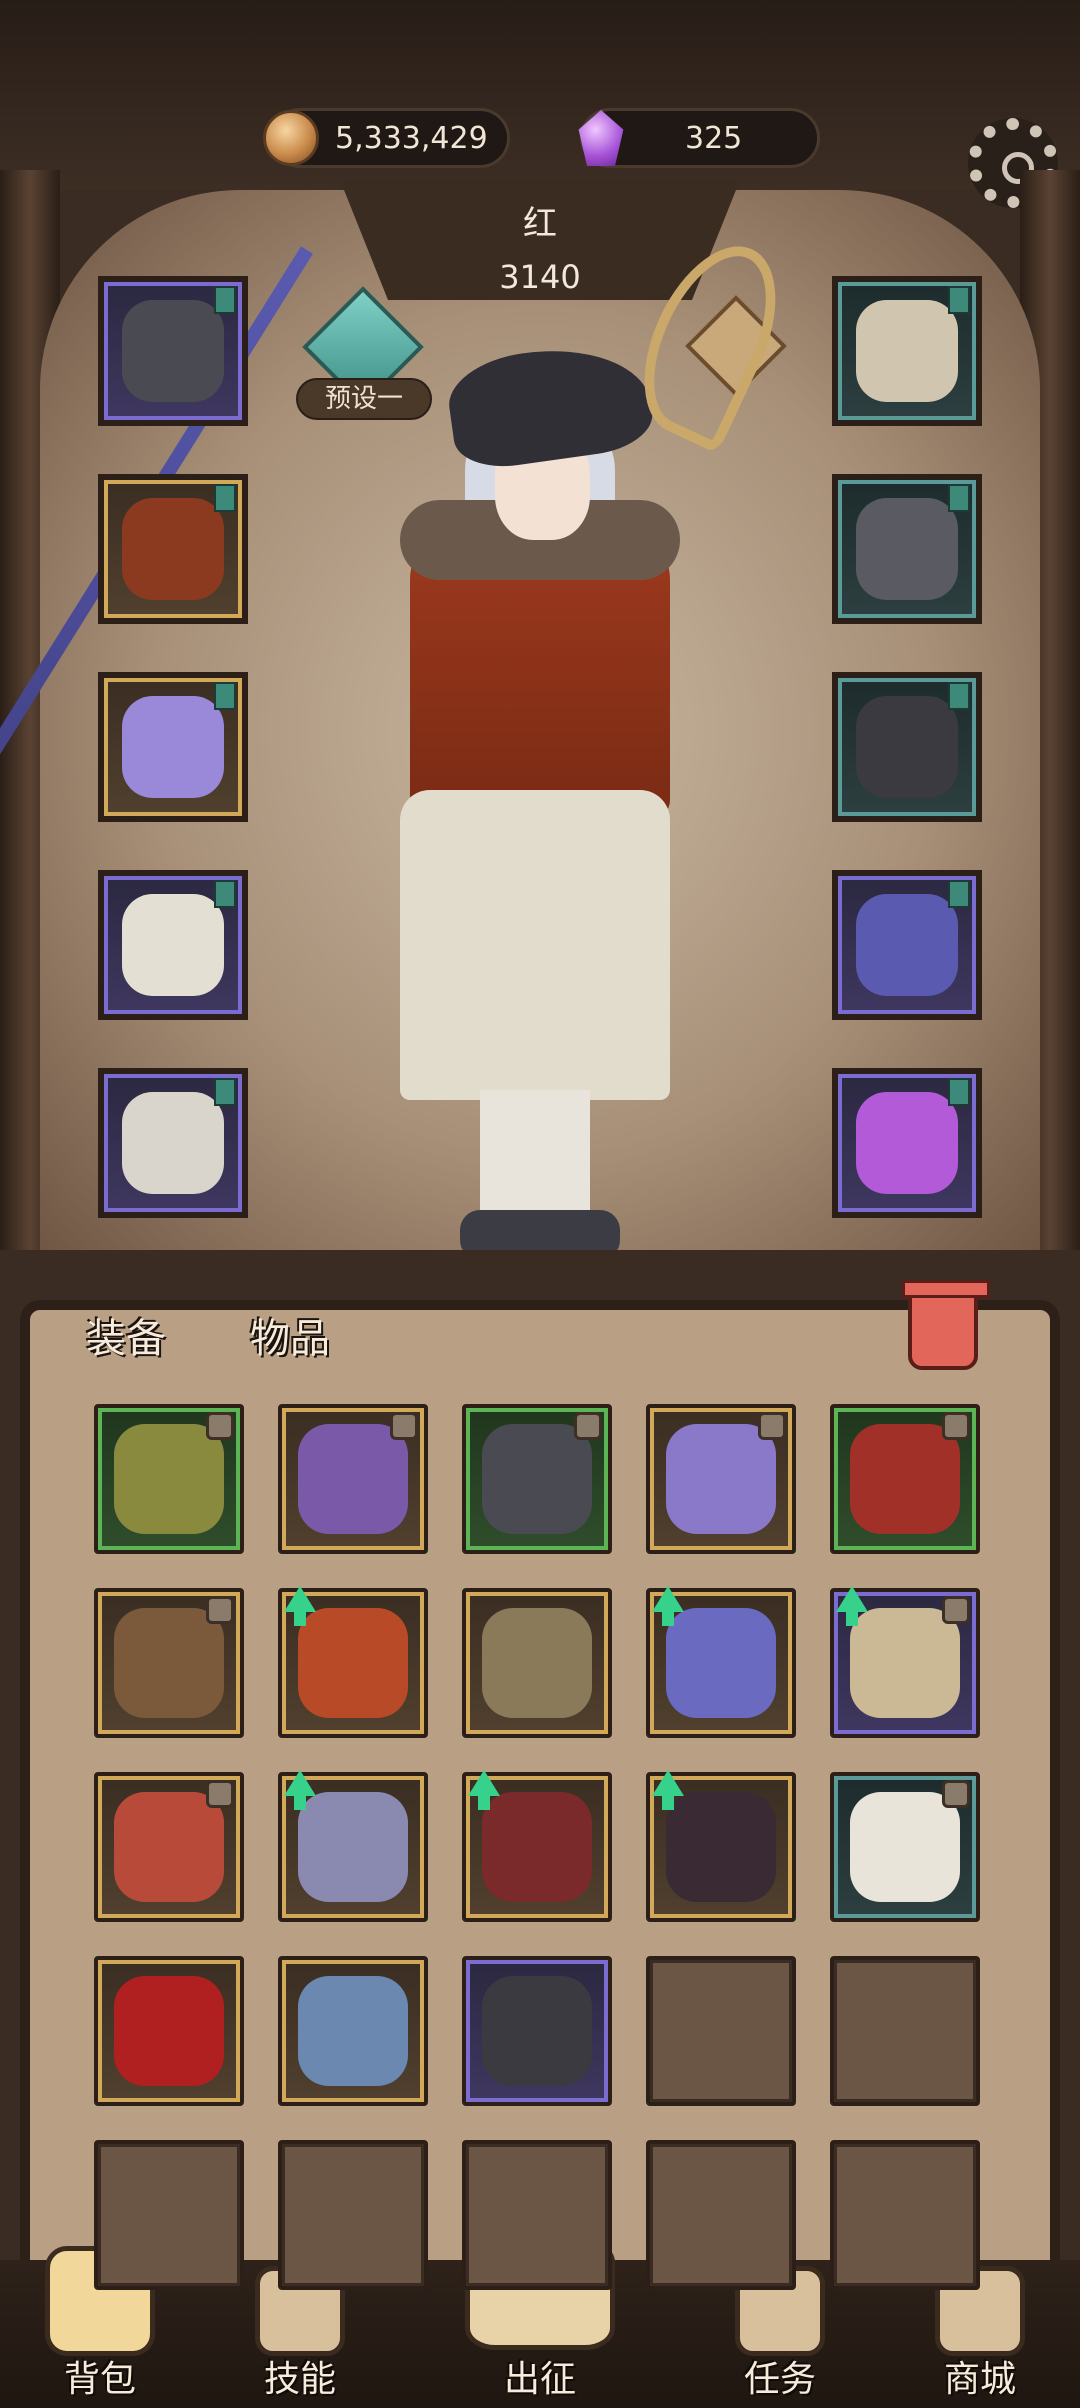 The height and width of the screenshot is (2408, 1080). What do you see at coordinates (535, 1160) in the screenshot?
I see `character-legs` at bounding box center [535, 1160].